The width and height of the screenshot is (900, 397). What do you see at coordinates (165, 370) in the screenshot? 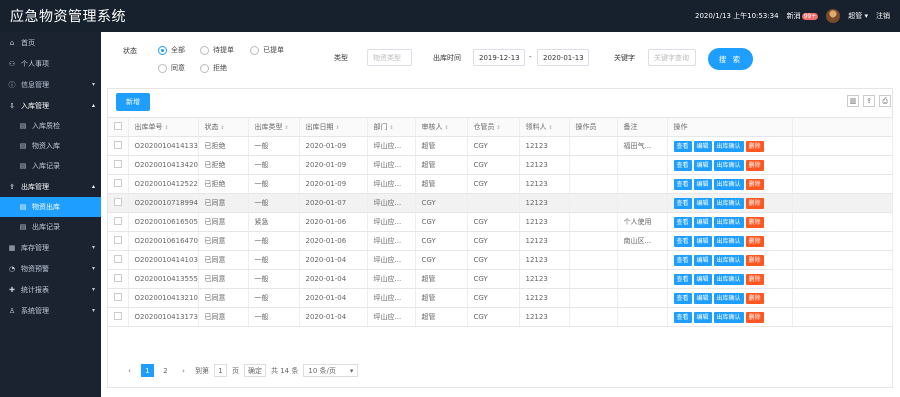
I see `page-2-button: 2` at bounding box center [165, 370].